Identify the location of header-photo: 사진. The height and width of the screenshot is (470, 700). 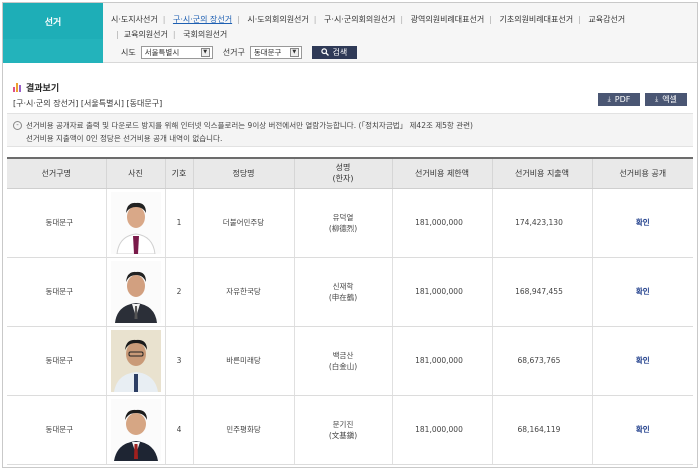
(136, 173).